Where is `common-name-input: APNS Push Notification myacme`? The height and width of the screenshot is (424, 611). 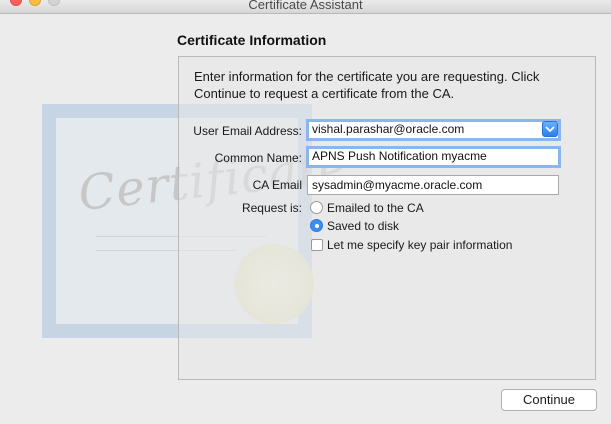 common-name-input: APNS Push Notification myacme is located at coordinates (433, 157).